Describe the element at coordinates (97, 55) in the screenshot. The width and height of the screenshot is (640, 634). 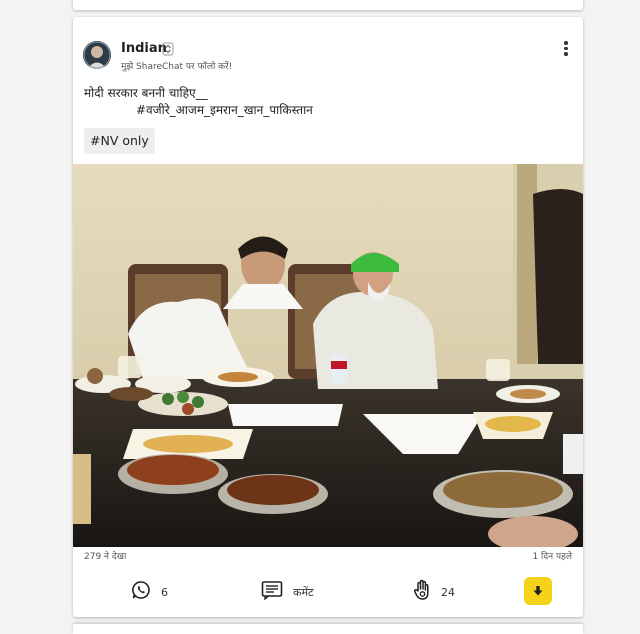
I see `author-avatar` at that location.